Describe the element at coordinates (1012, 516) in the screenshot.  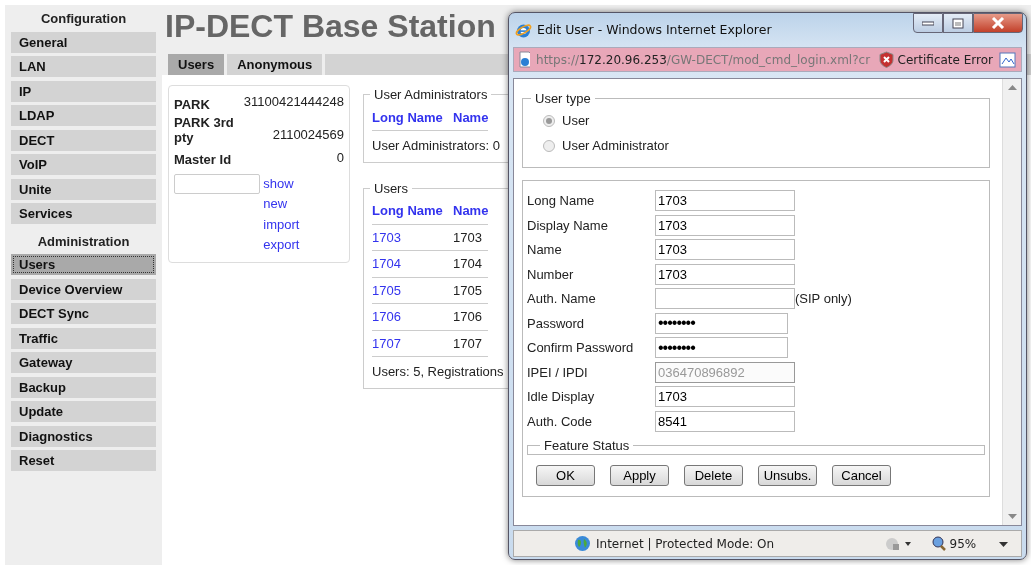
I see `scroll-down-icon` at that location.